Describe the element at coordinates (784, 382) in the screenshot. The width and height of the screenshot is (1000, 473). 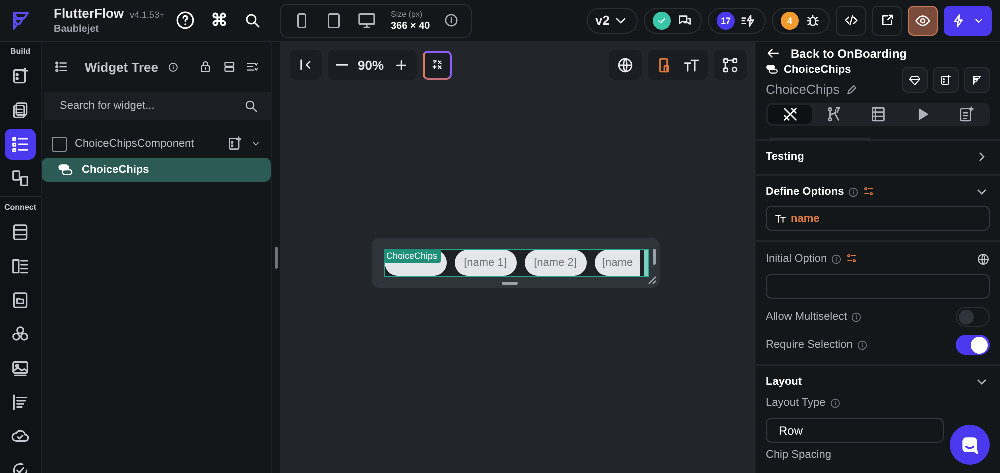
I see `section-title: Layout` at that location.